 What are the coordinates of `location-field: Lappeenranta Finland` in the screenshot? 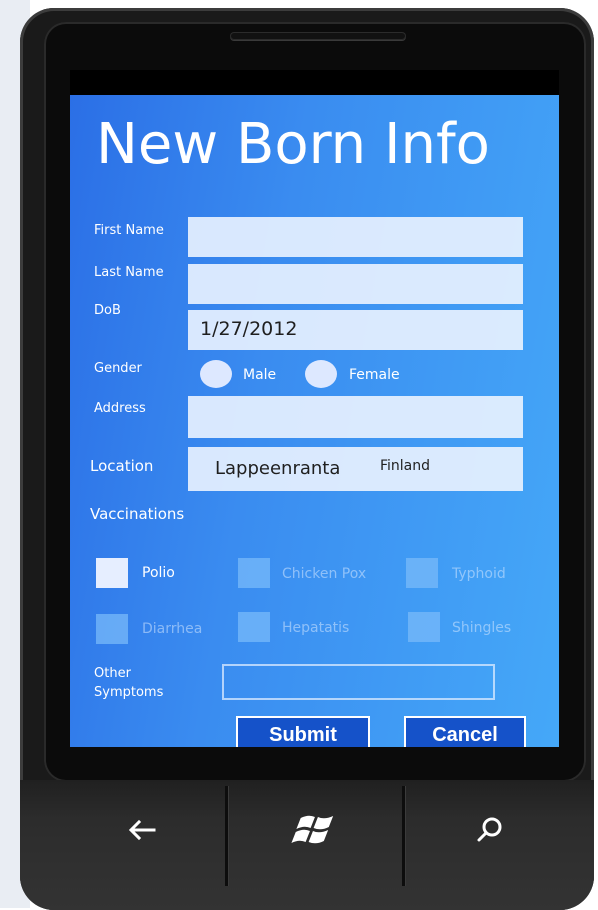 It's located at (355, 469).